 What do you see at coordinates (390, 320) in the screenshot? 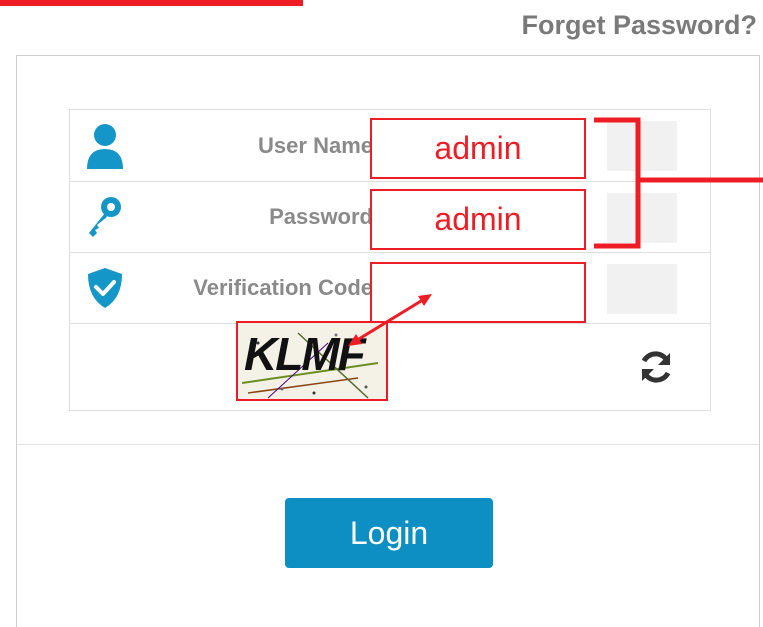
I see `annotation-arrow` at bounding box center [390, 320].